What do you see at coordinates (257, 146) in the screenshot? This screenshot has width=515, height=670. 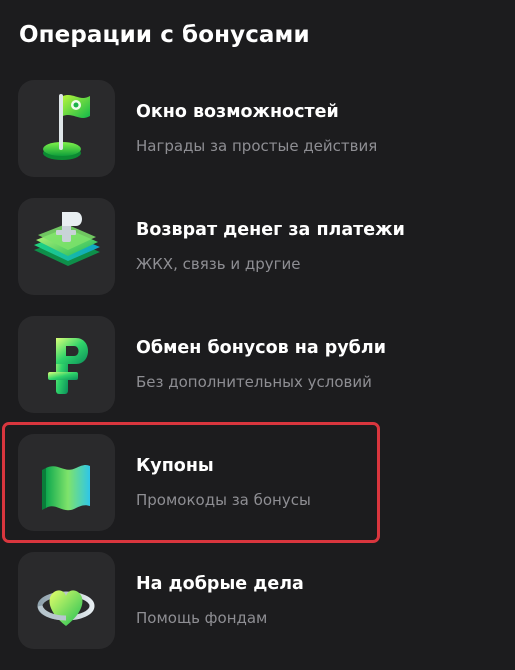 I see `item-subtitle: Награды за простые действия` at bounding box center [257, 146].